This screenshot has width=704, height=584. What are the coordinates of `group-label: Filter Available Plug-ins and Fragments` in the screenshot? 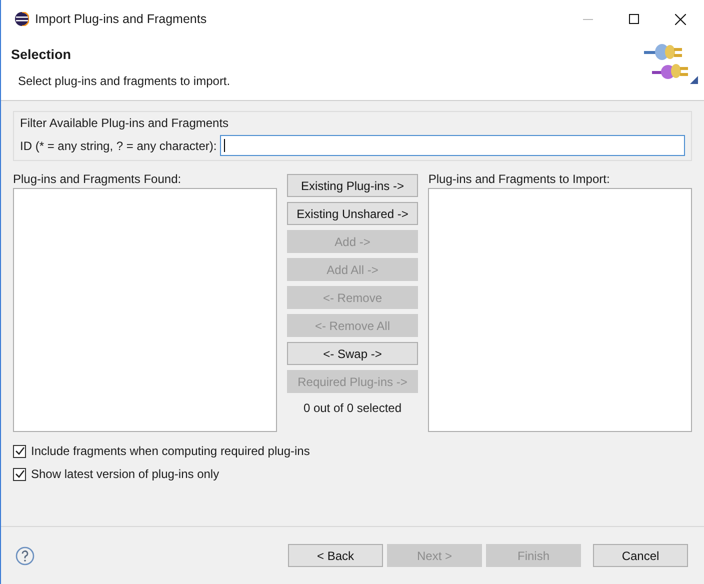 It's located at (125, 123).